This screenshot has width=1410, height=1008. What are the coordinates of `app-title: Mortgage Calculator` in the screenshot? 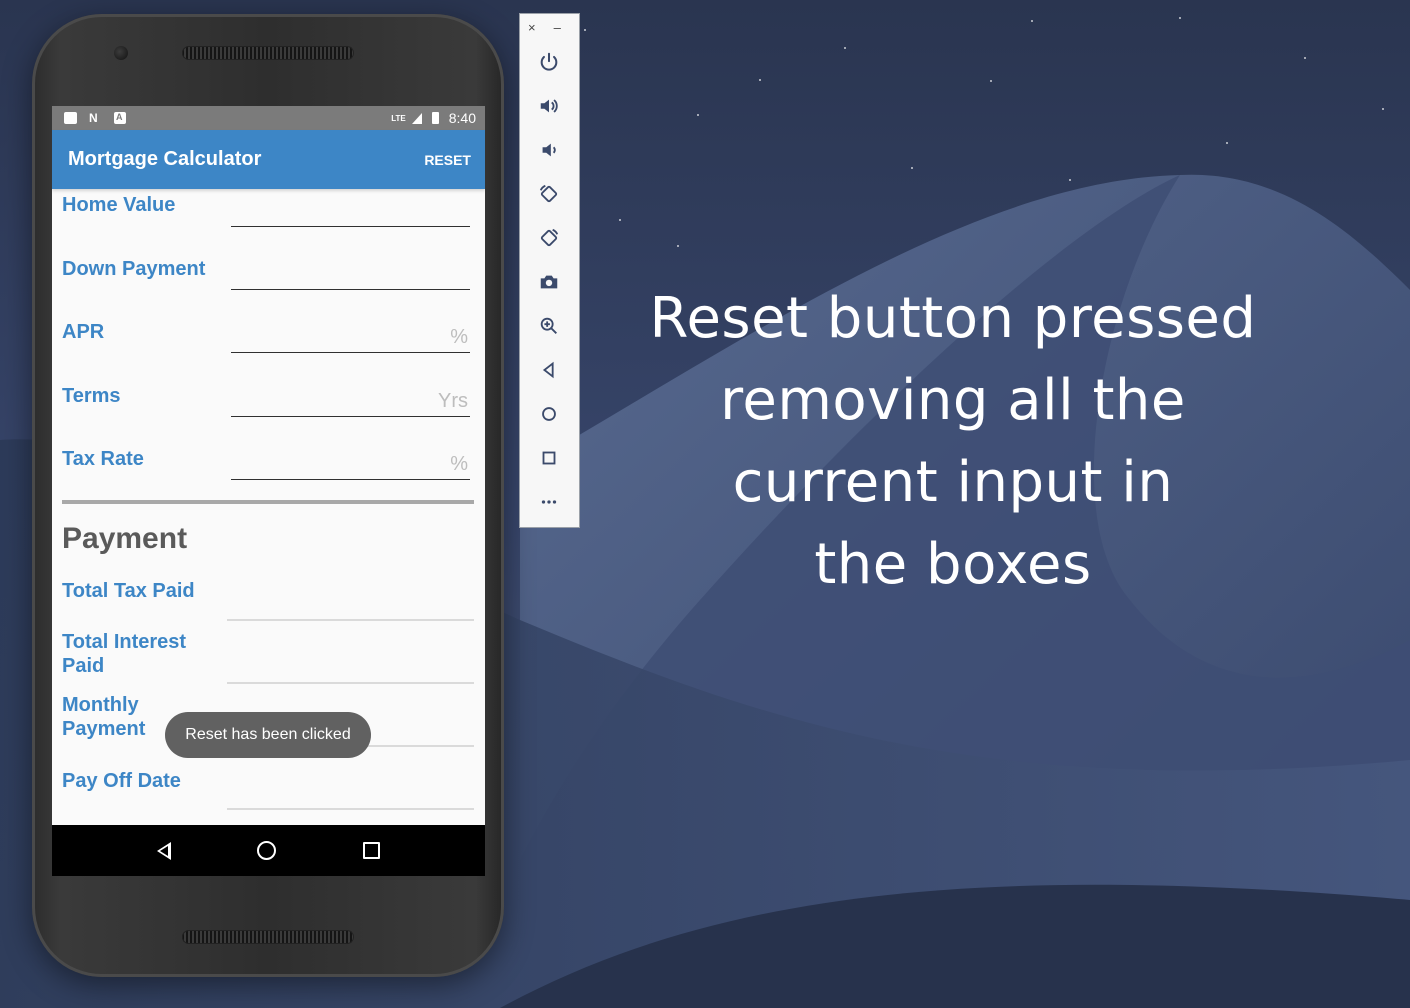 It's located at (165, 159).